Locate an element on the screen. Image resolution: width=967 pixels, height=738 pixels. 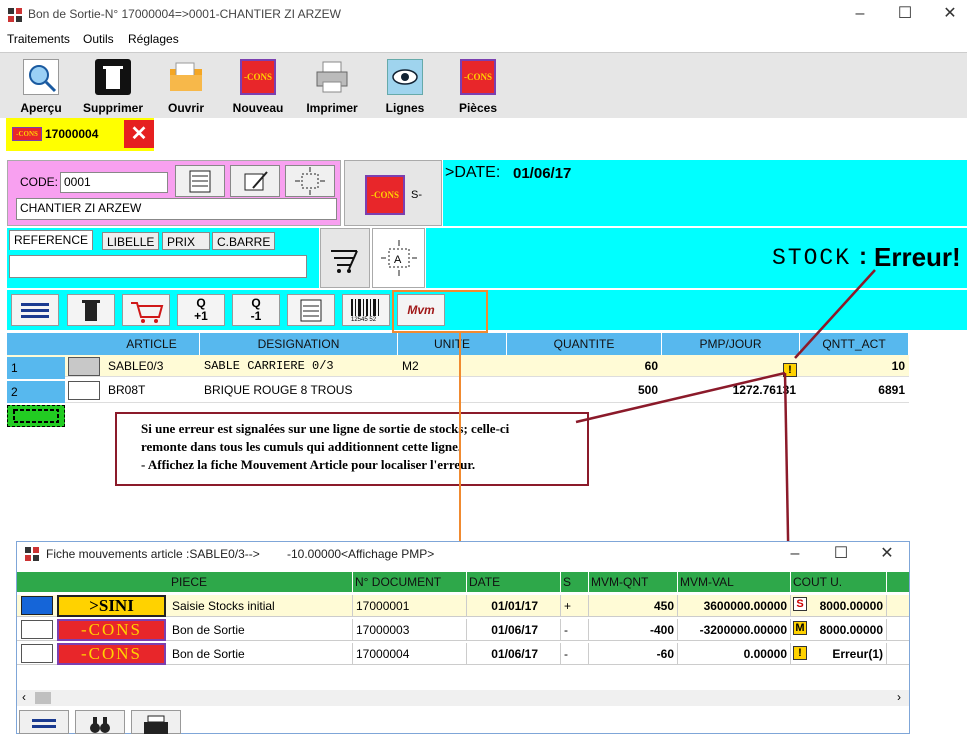
edit-client-button is located at coordinates (255, 181).